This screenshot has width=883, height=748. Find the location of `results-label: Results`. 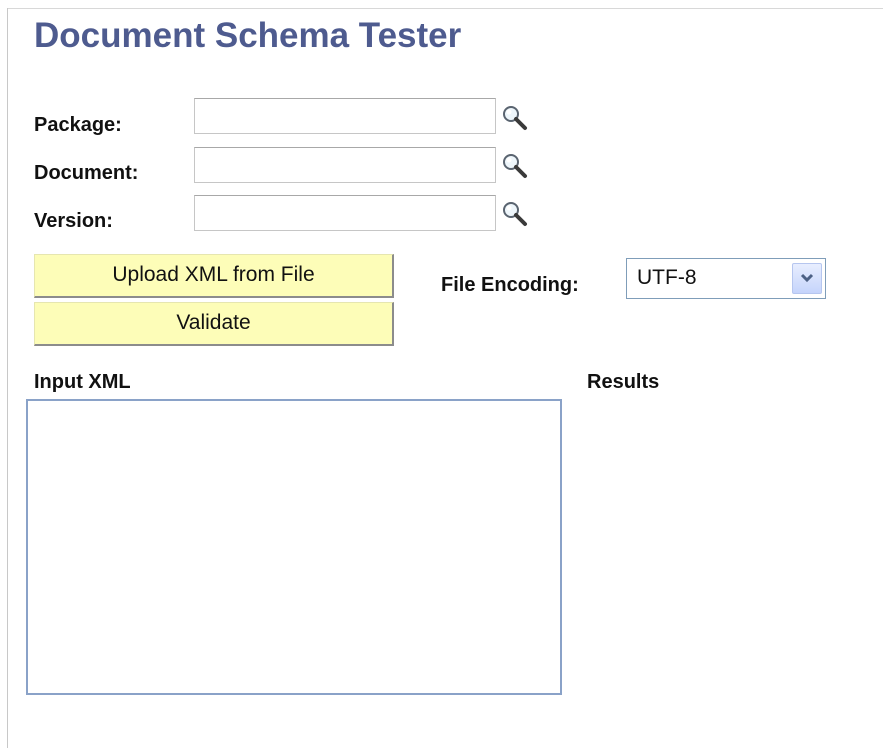

results-label: Results is located at coordinates (623, 382).